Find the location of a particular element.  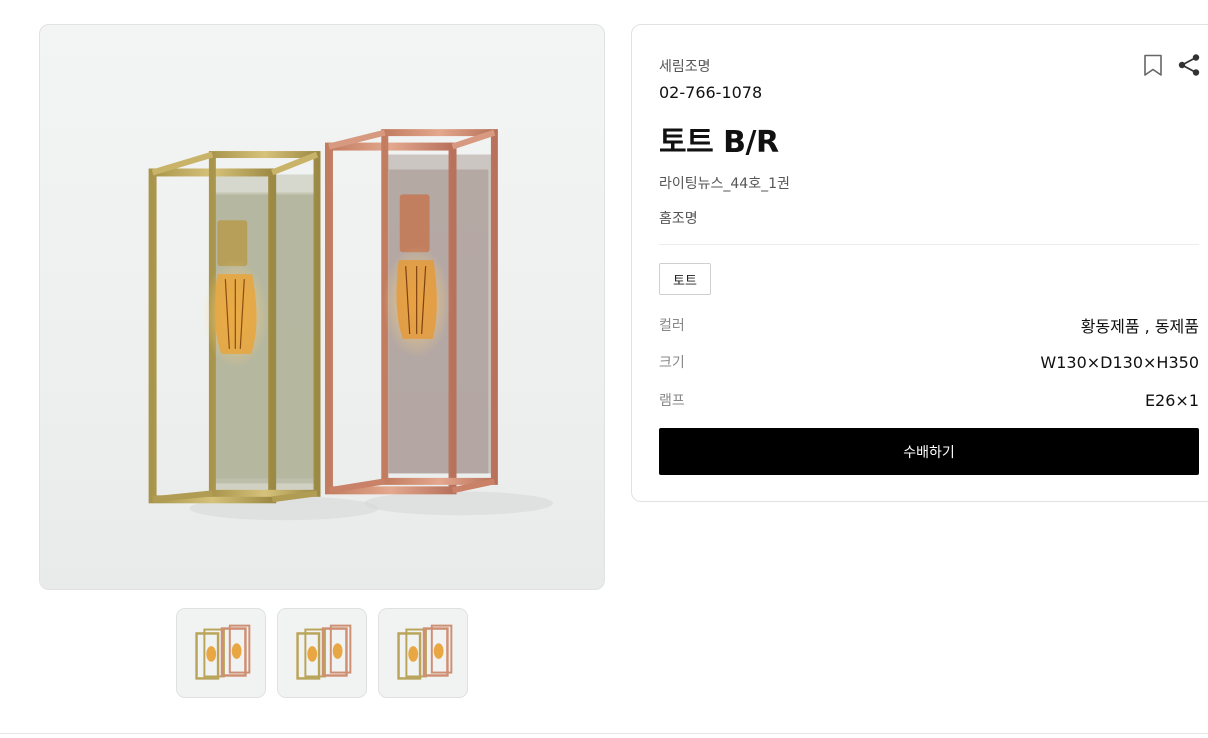

spec-row-size: 크기 W130×D130×H350 is located at coordinates (929, 362).